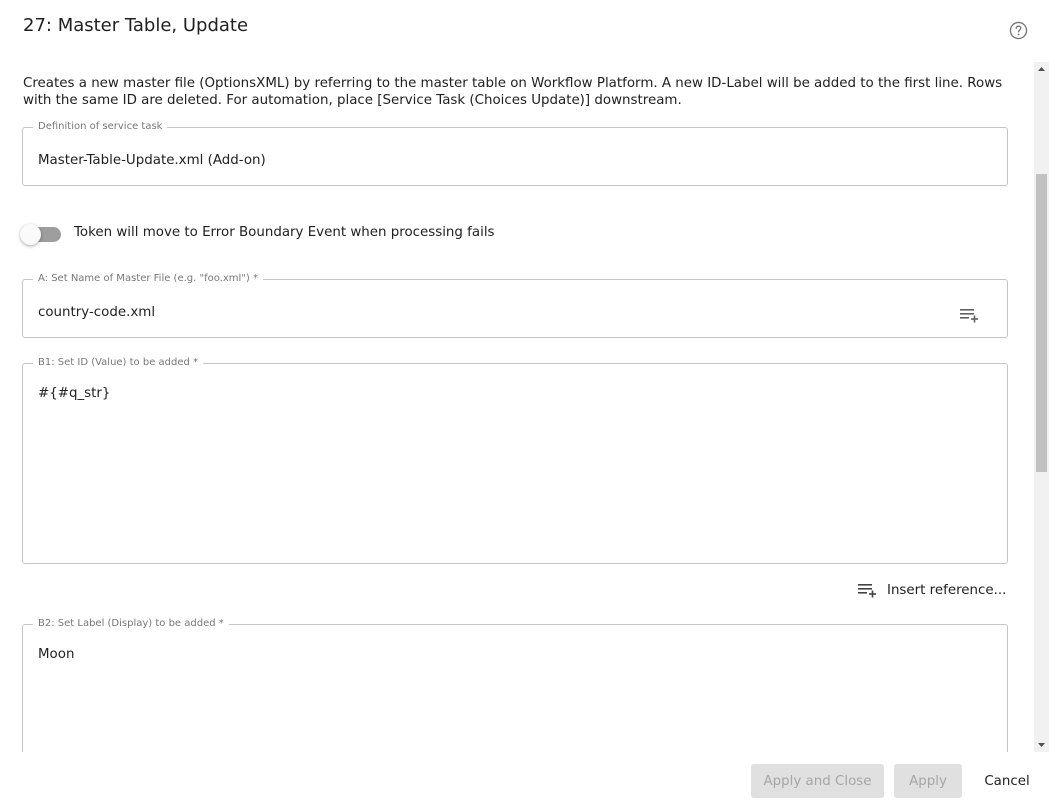 Image resolution: width=1049 pixels, height=801 pixels. Describe the element at coordinates (56, 654) in the screenshot. I see `label-display-textarea: Moon` at that location.